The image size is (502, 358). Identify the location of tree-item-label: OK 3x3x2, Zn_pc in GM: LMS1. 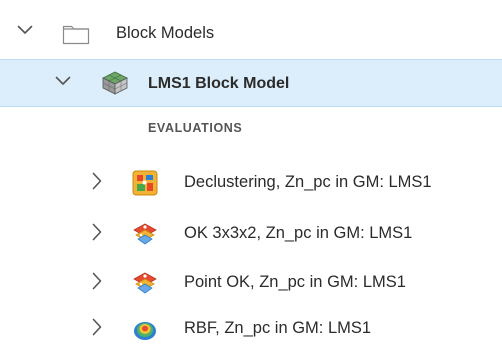
(298, 233).